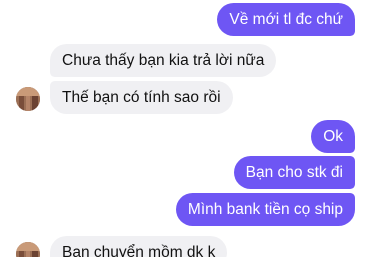  I want to click on outgoing-message-bubble: Ok, so click(333, 136).